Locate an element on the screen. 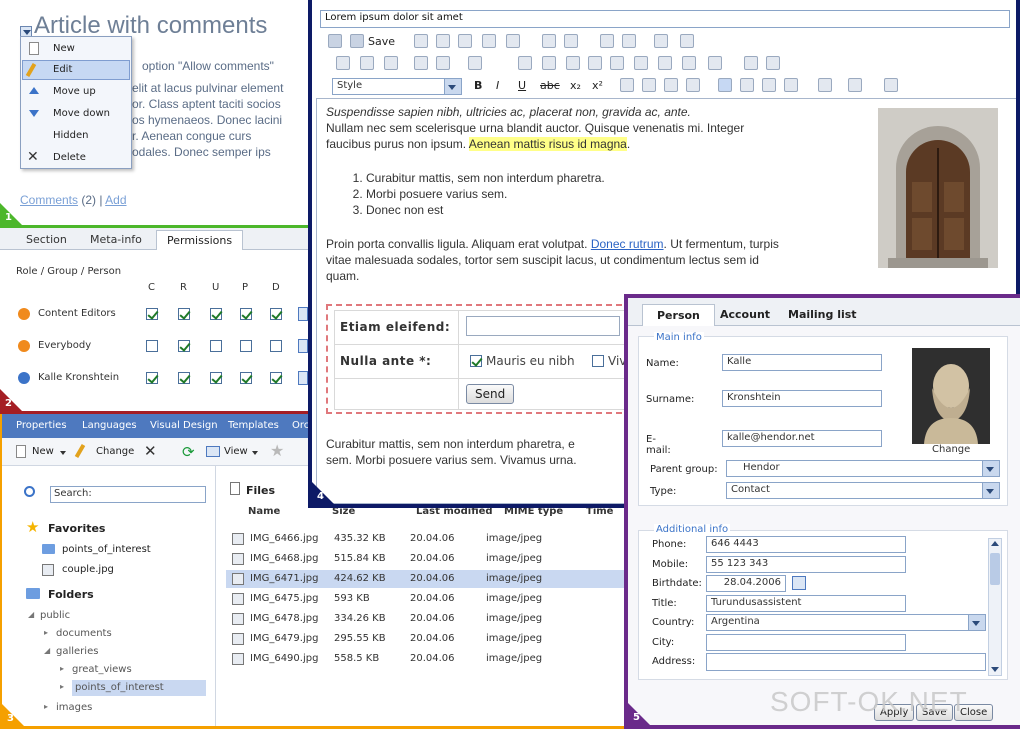 The width and height of the screenshot is (1020, 729). hidden-field-icon is located at coordinates (715, 63).